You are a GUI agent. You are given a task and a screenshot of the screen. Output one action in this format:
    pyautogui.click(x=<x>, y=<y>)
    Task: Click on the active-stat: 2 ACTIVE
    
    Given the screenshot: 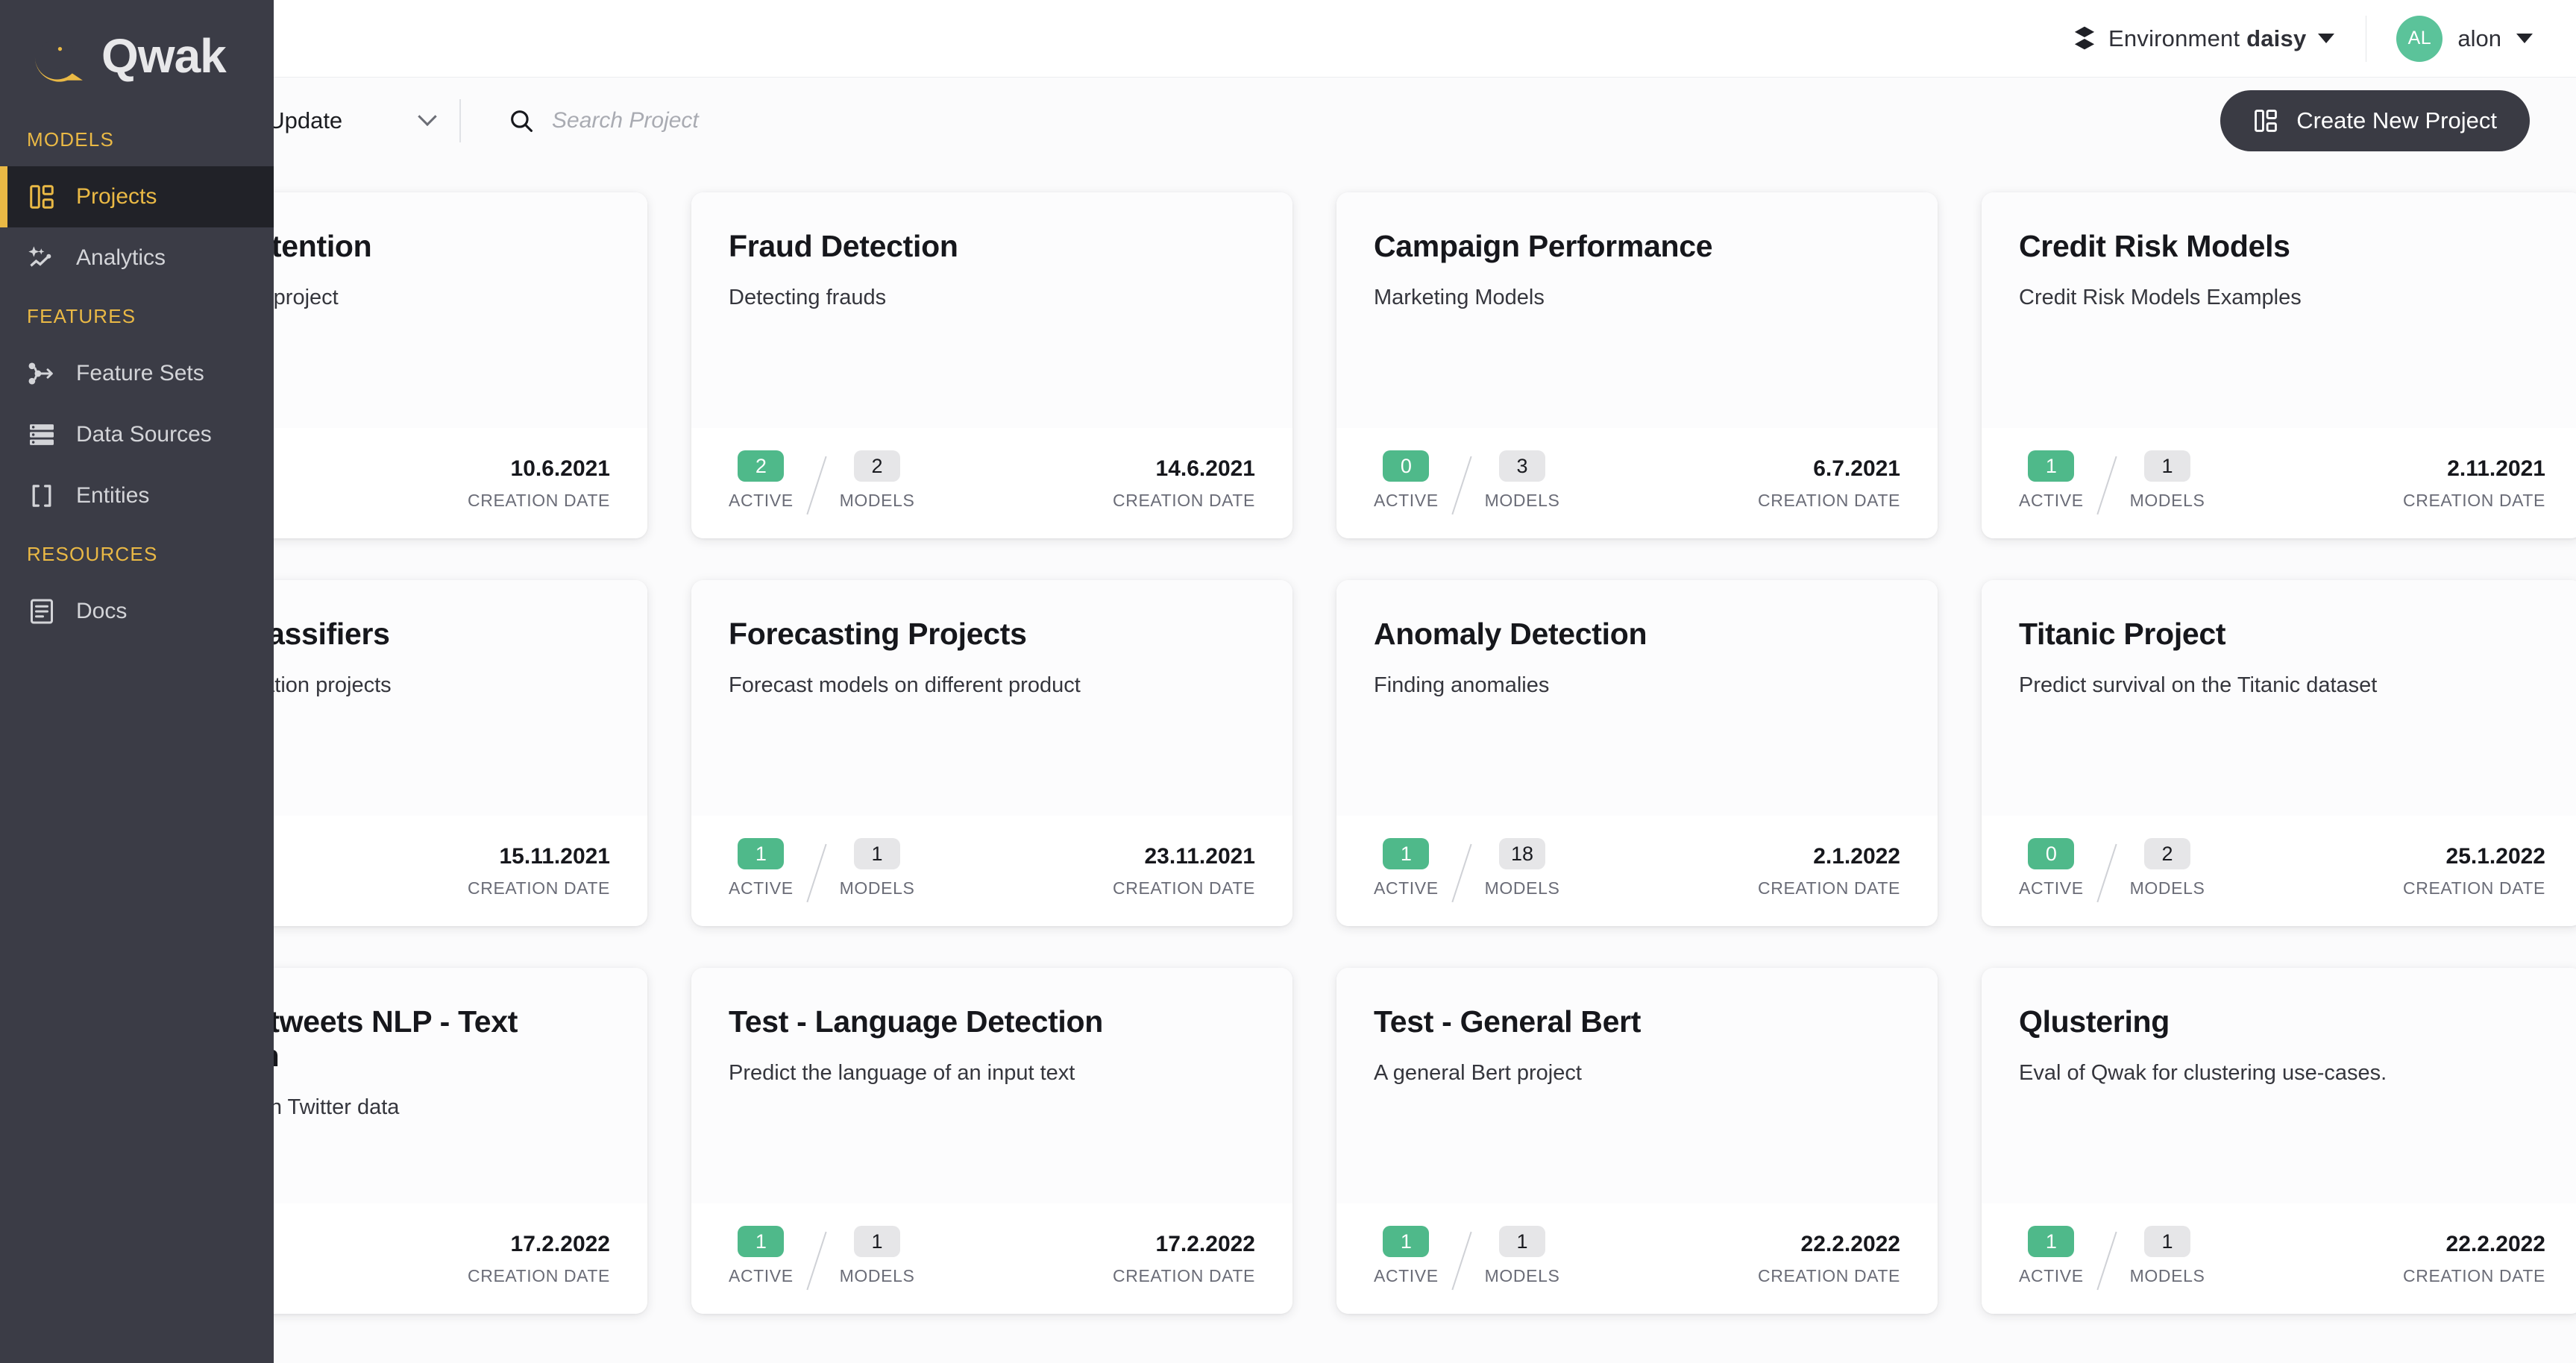 What is the action you would take?
    pyautogui.click(x=762, y=480)
    